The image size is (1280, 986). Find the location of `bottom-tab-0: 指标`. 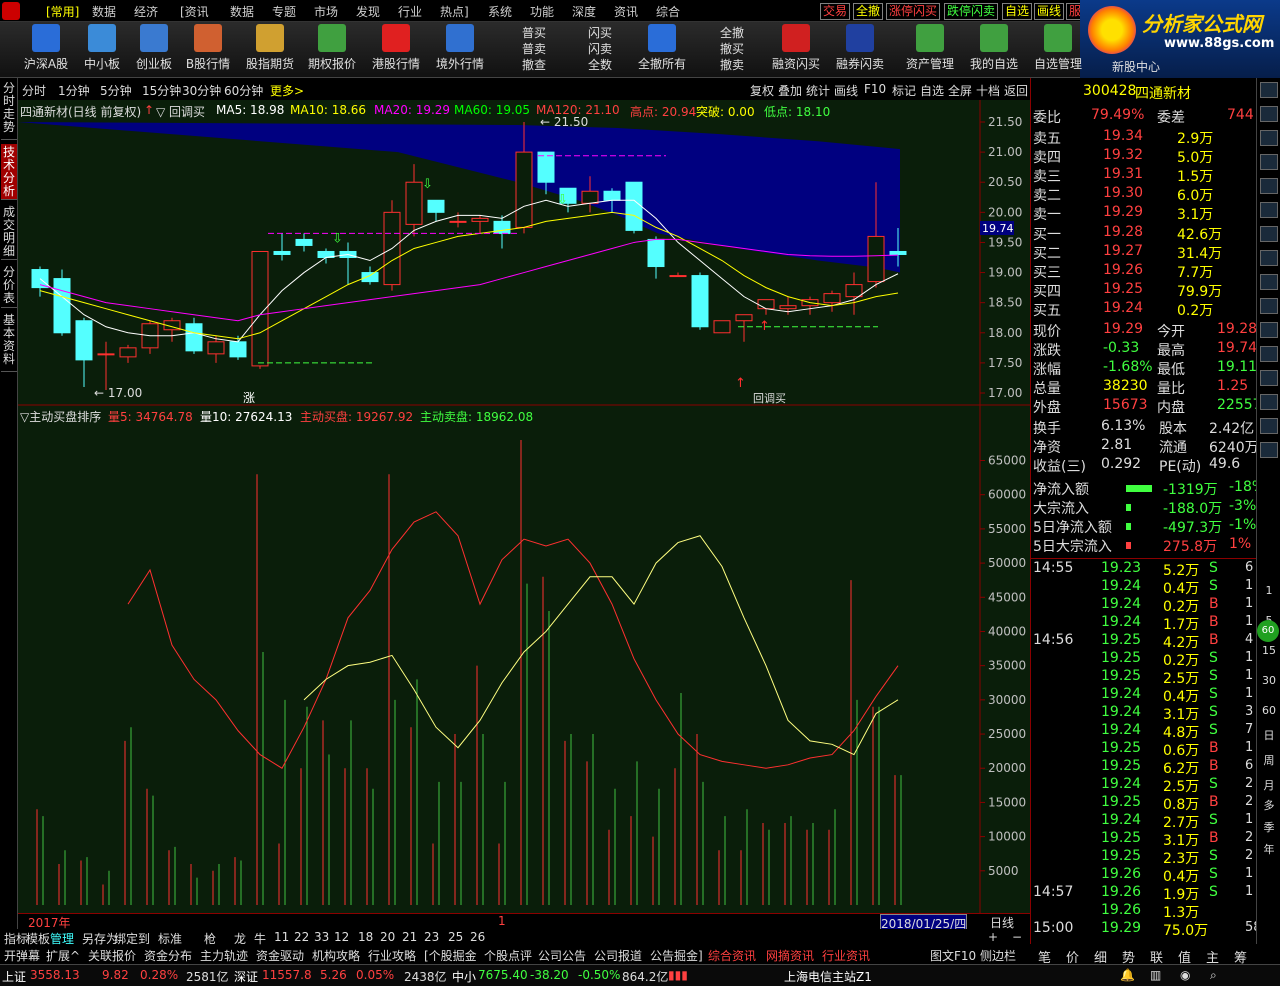

bottom-tab-0: 指标 is located at coordinates (16, 938).